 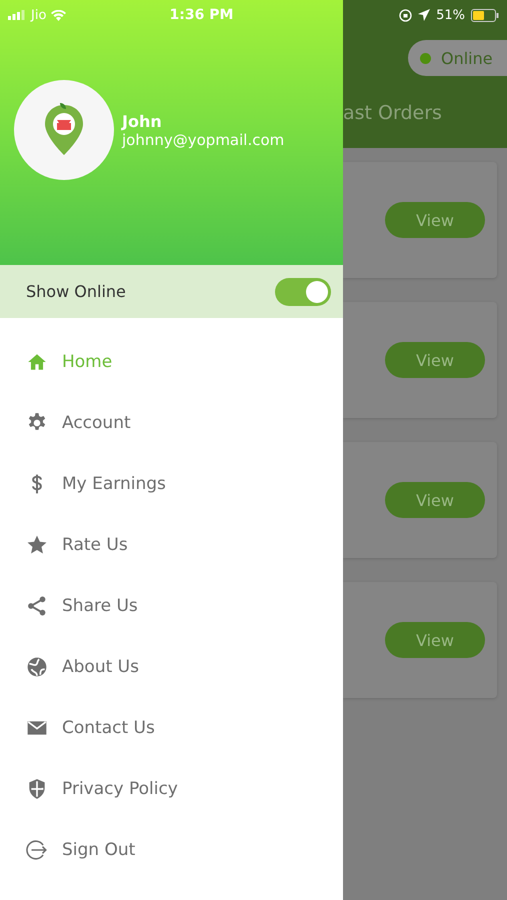 I want to click on menu-item: Sign Out, so click(x=171, y=849).